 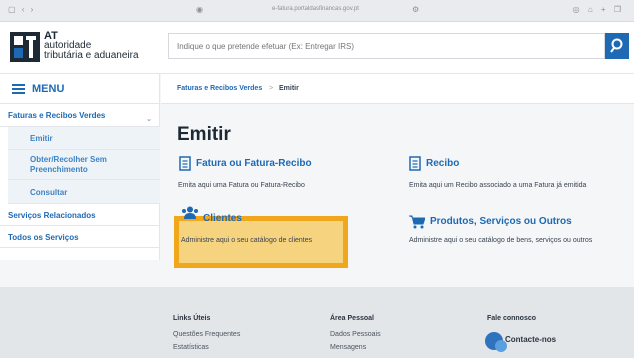 What do you see at coordinates (397, 89) in the screenshot?
I see `breadcrumb: Faturas e Recibos Verdes > Emitir` at bounding box center [397, 89].